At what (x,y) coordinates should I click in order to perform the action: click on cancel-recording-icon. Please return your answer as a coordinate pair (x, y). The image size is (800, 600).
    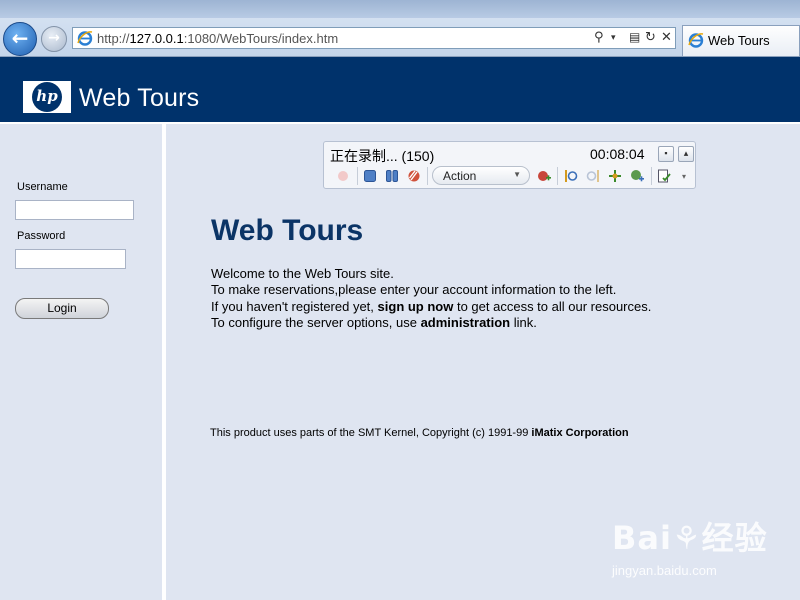
    Looking at the image, I should click on (414, 176).